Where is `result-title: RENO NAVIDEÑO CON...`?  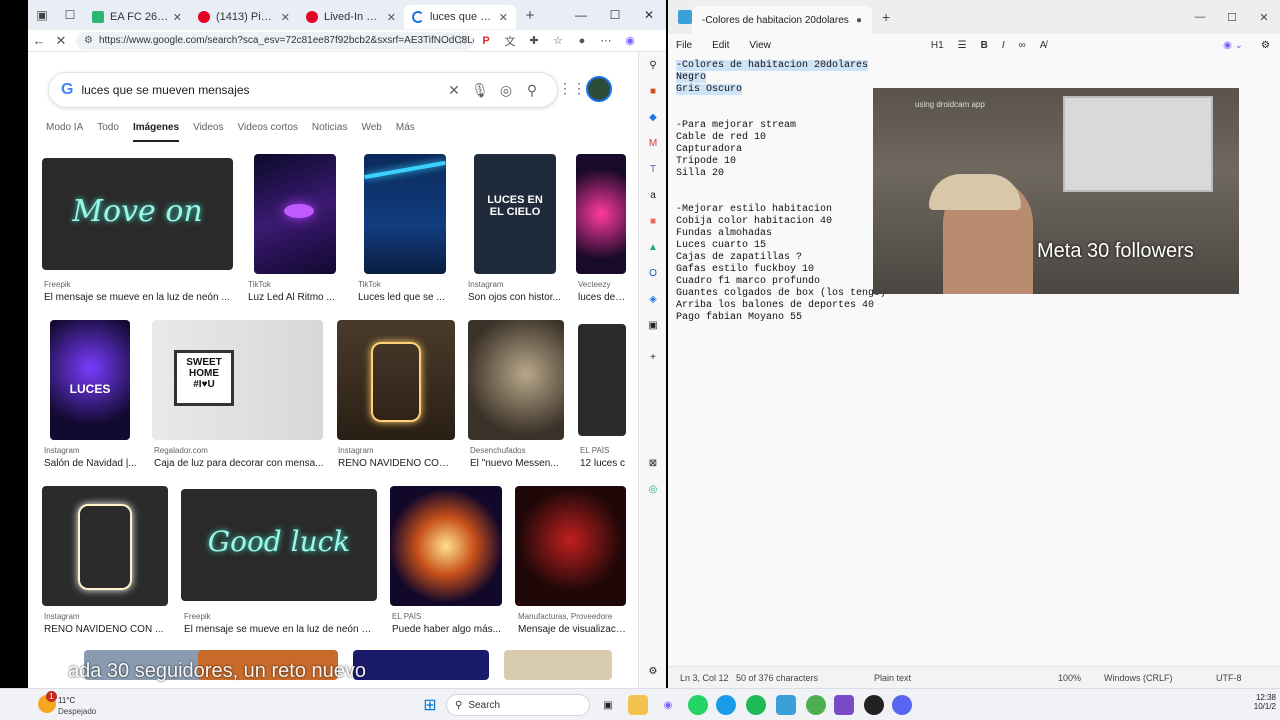
result-title: RENO NAVIDEÑO CON... is located at coordinates (396, 463).